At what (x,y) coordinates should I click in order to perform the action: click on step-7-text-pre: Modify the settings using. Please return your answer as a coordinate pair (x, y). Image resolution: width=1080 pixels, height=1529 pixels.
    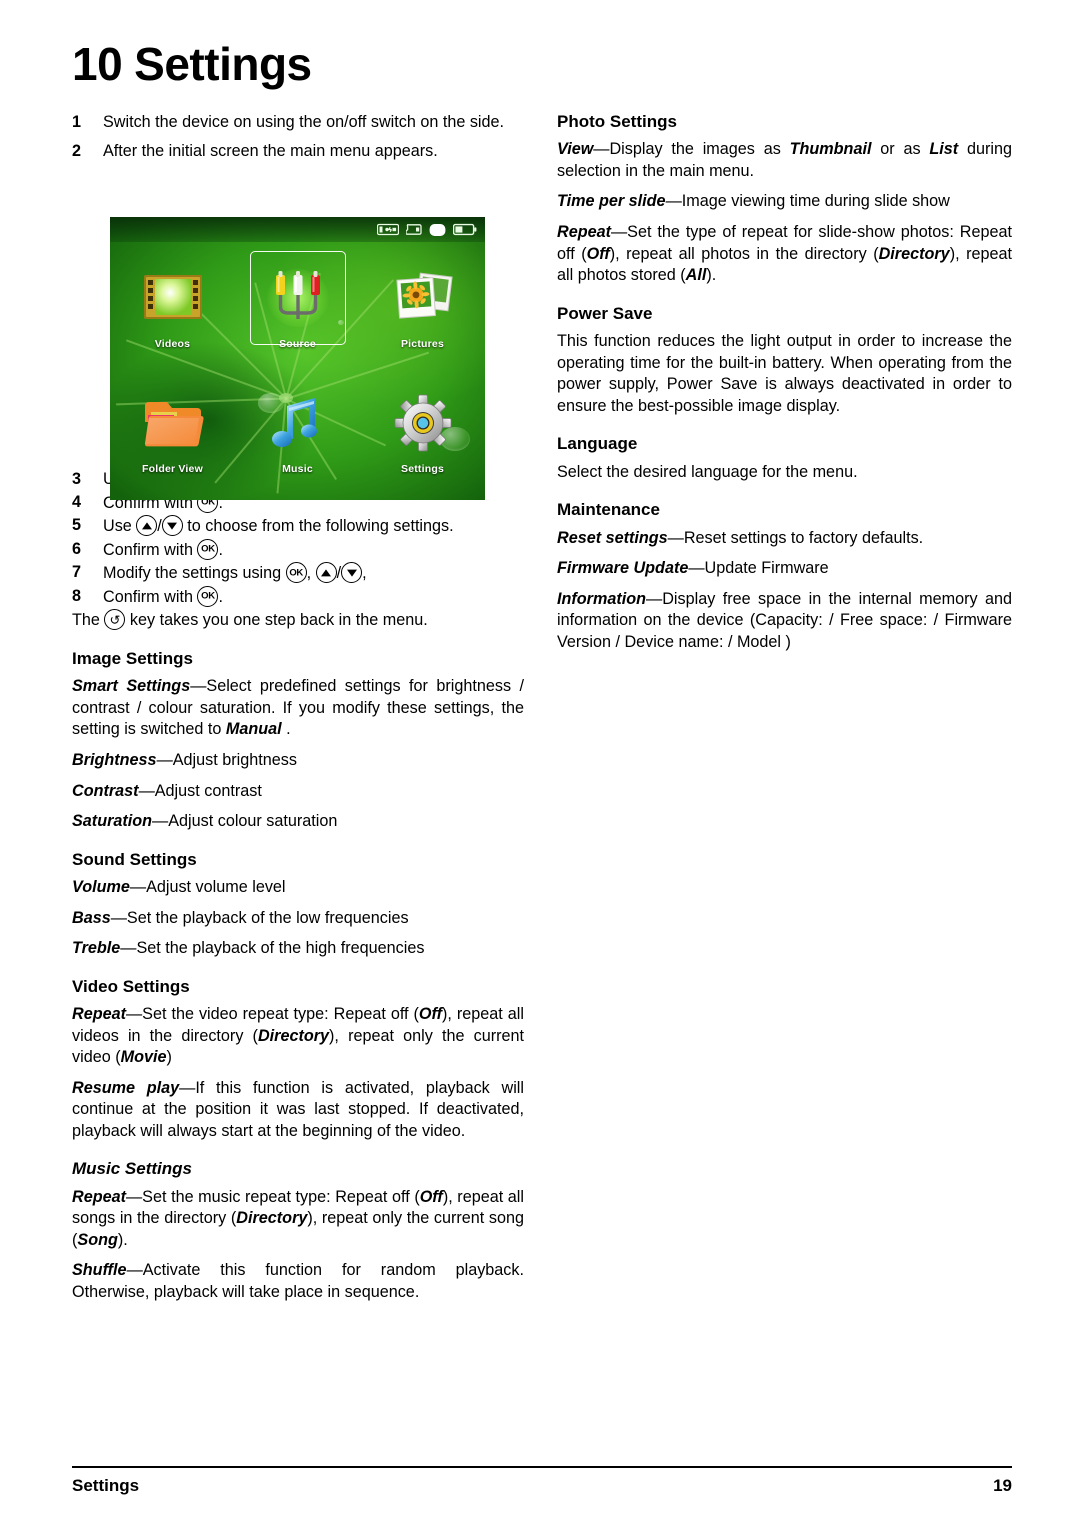
    Looking at the image, I should click on (194, 573).